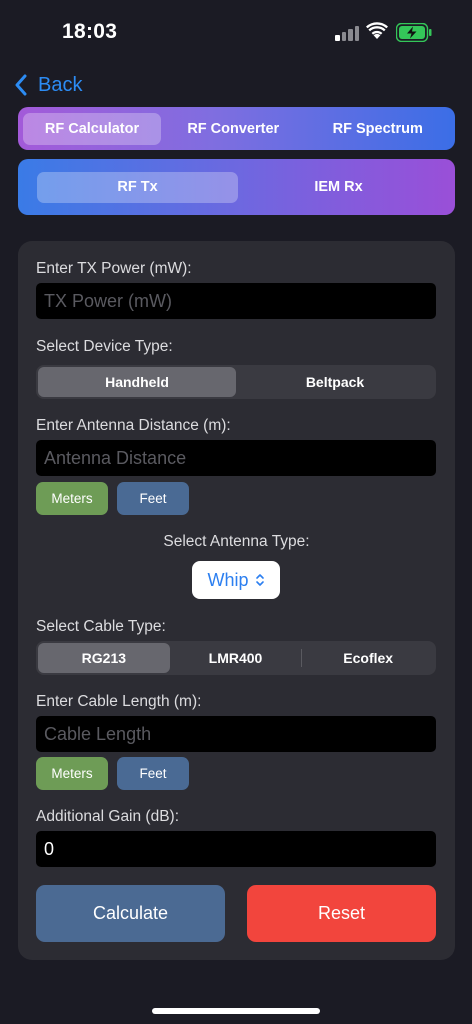 The image size is (472, 1024). I want to click on tab-rf-tx: RF Tx, so click(137, 187).